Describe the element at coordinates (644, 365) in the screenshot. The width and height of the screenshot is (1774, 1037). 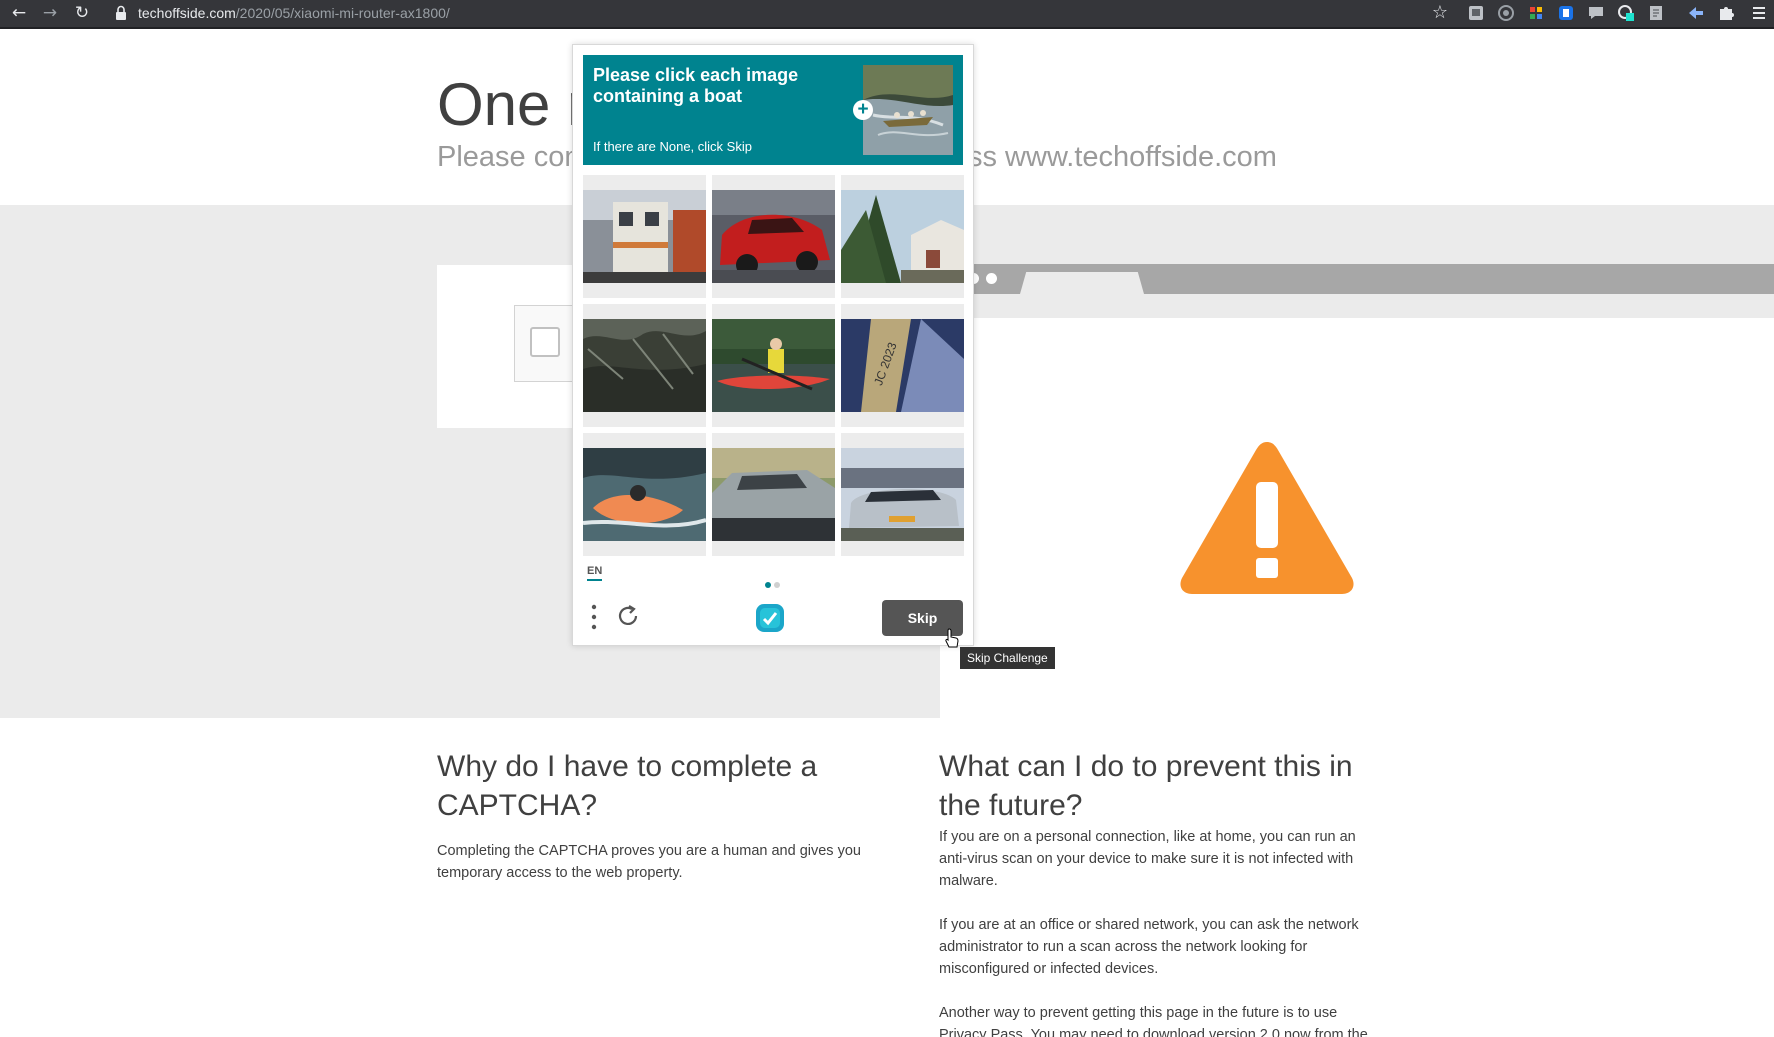
I see `image-tile-trees` at that location.